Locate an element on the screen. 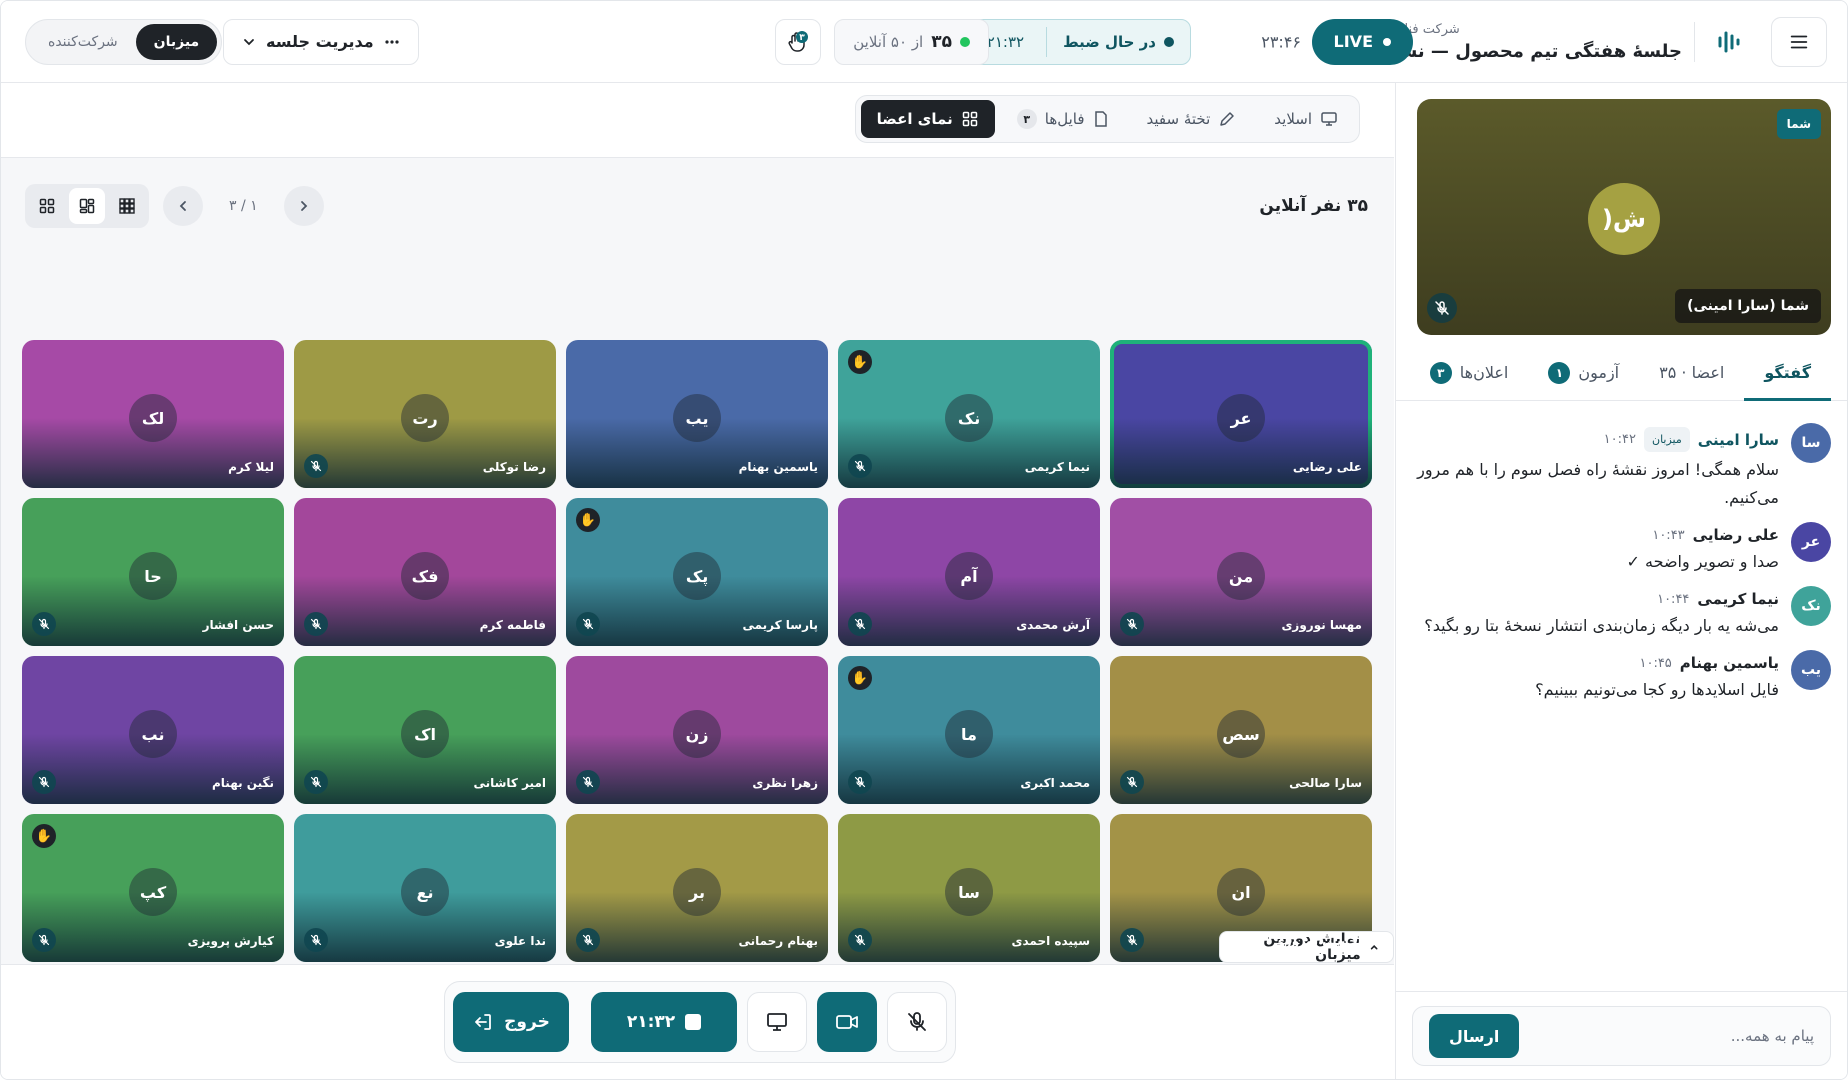 Image resolution: width=1848 pixels, height=1080 pixels. send-button: ارسال is located at coordinates (1474, 1036).